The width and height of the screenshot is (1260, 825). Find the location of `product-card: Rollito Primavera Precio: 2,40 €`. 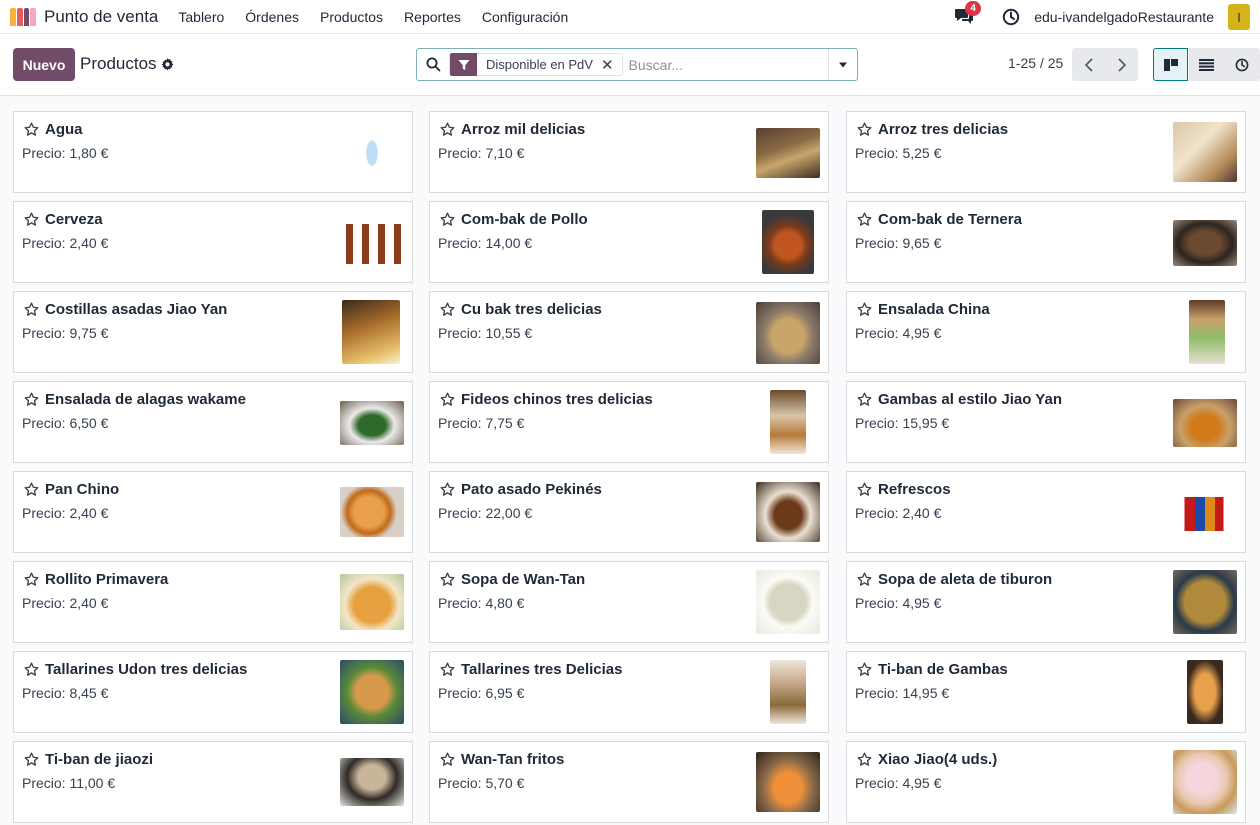

product-card: Rollito Primavera Precio: 2,40 € is located at coordinates (213, 602).